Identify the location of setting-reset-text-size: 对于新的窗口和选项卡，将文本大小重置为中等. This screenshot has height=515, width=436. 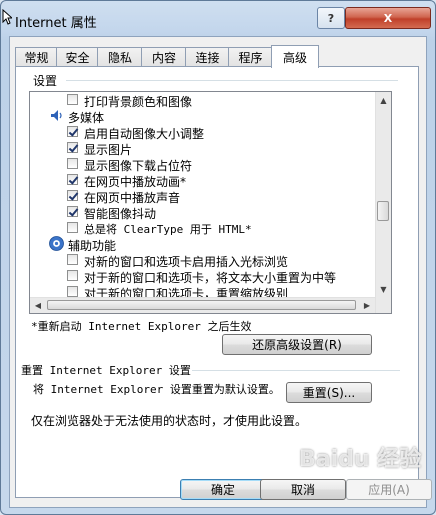
(202, 276).